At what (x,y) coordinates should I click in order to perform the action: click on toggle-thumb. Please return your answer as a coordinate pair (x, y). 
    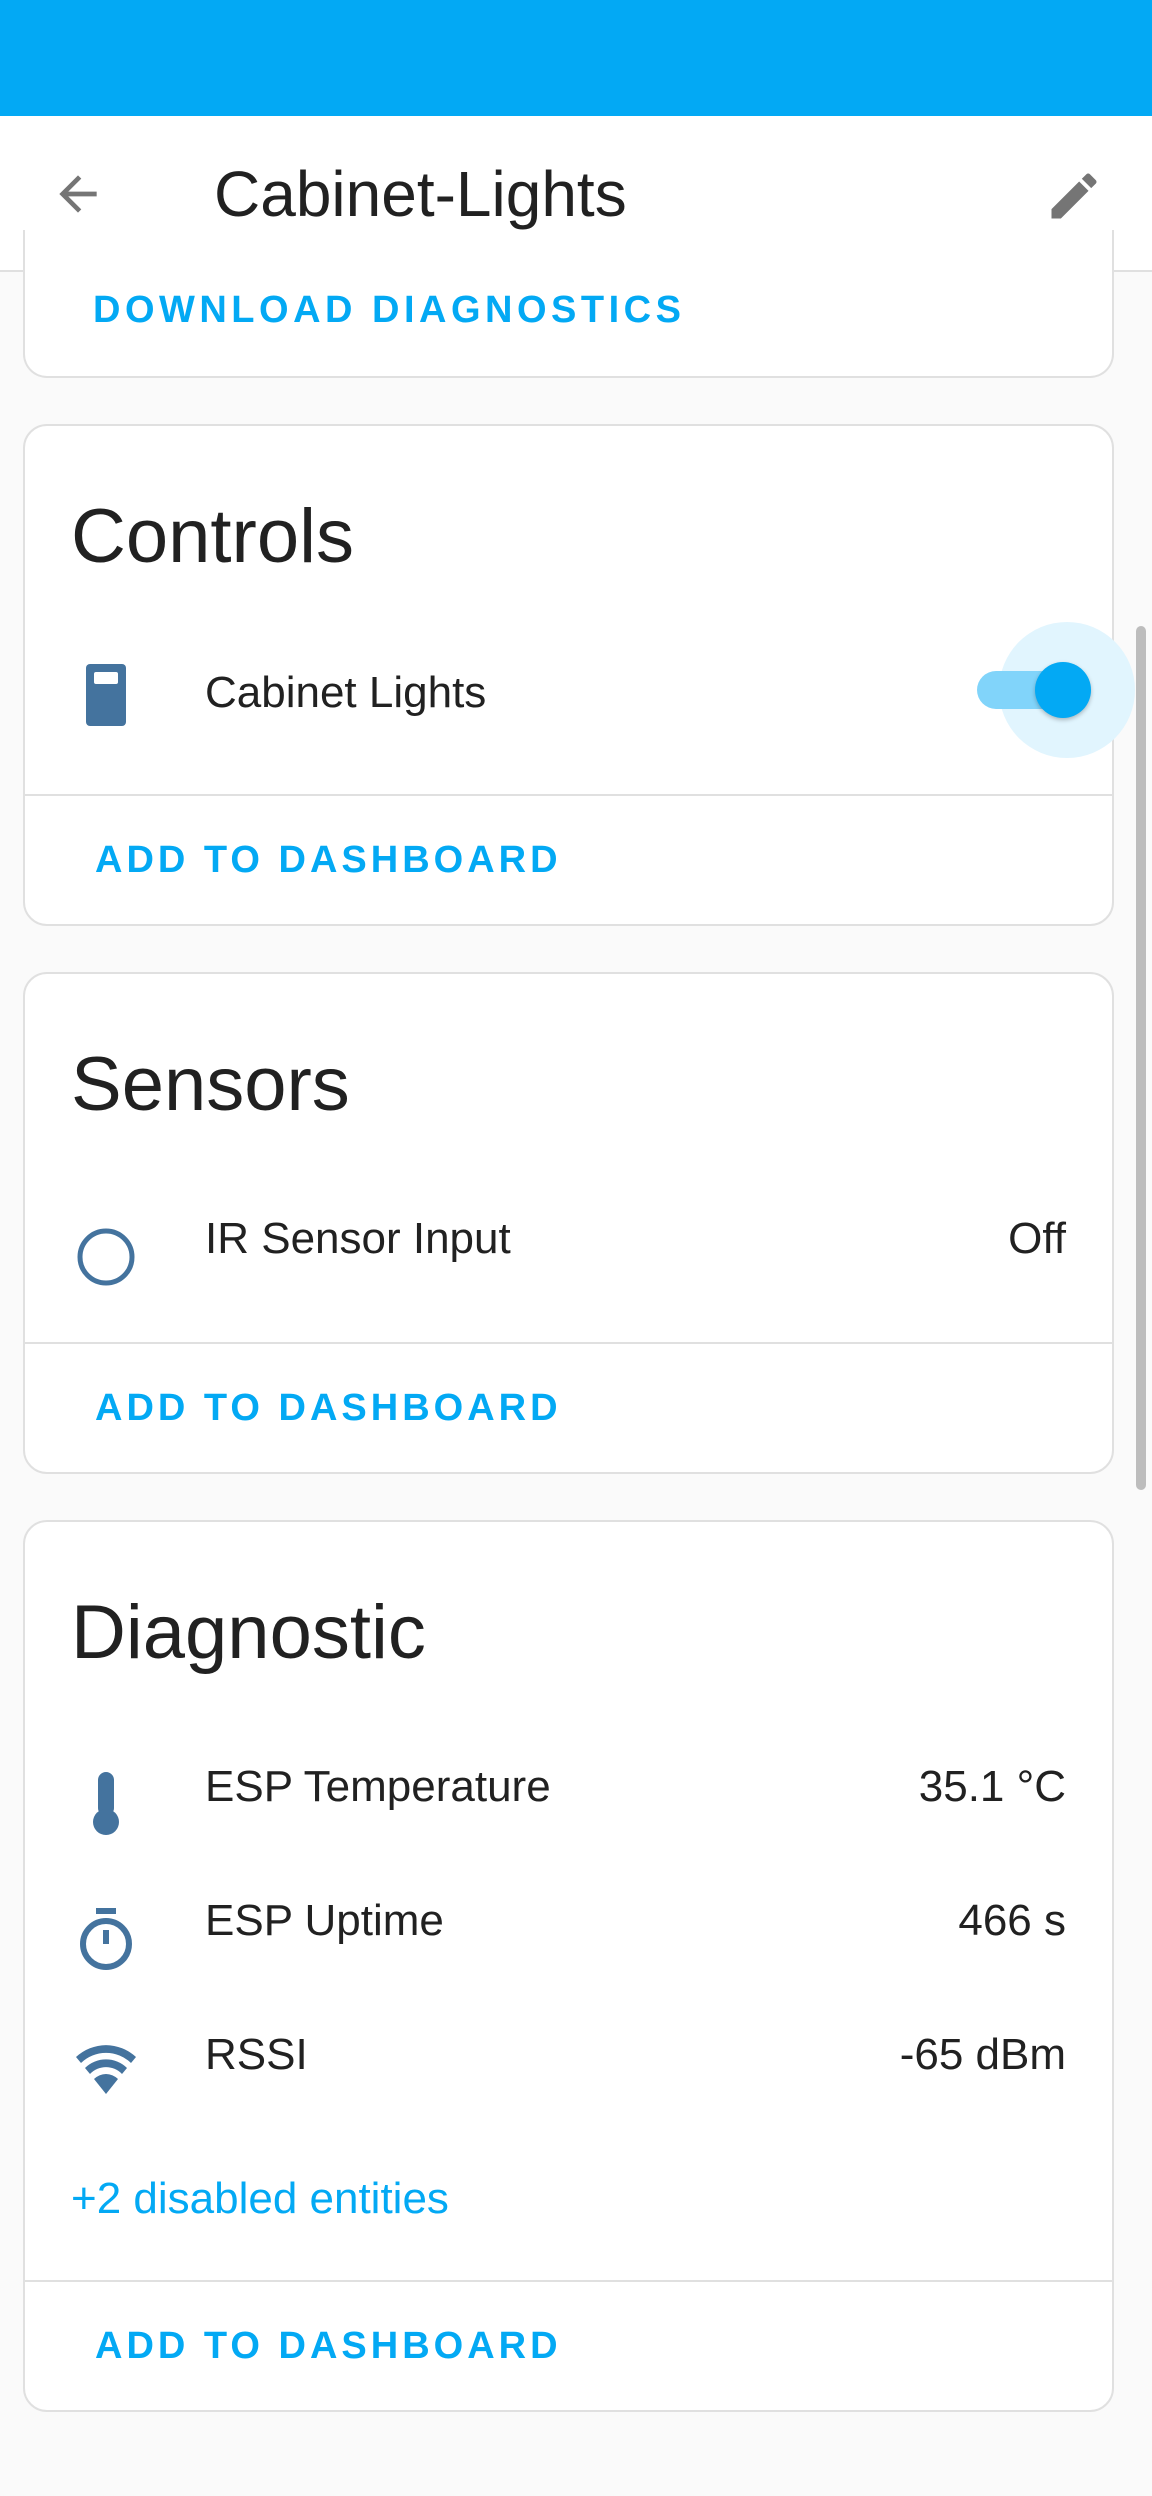
    Looking at the image, I should click on (1063, 690).